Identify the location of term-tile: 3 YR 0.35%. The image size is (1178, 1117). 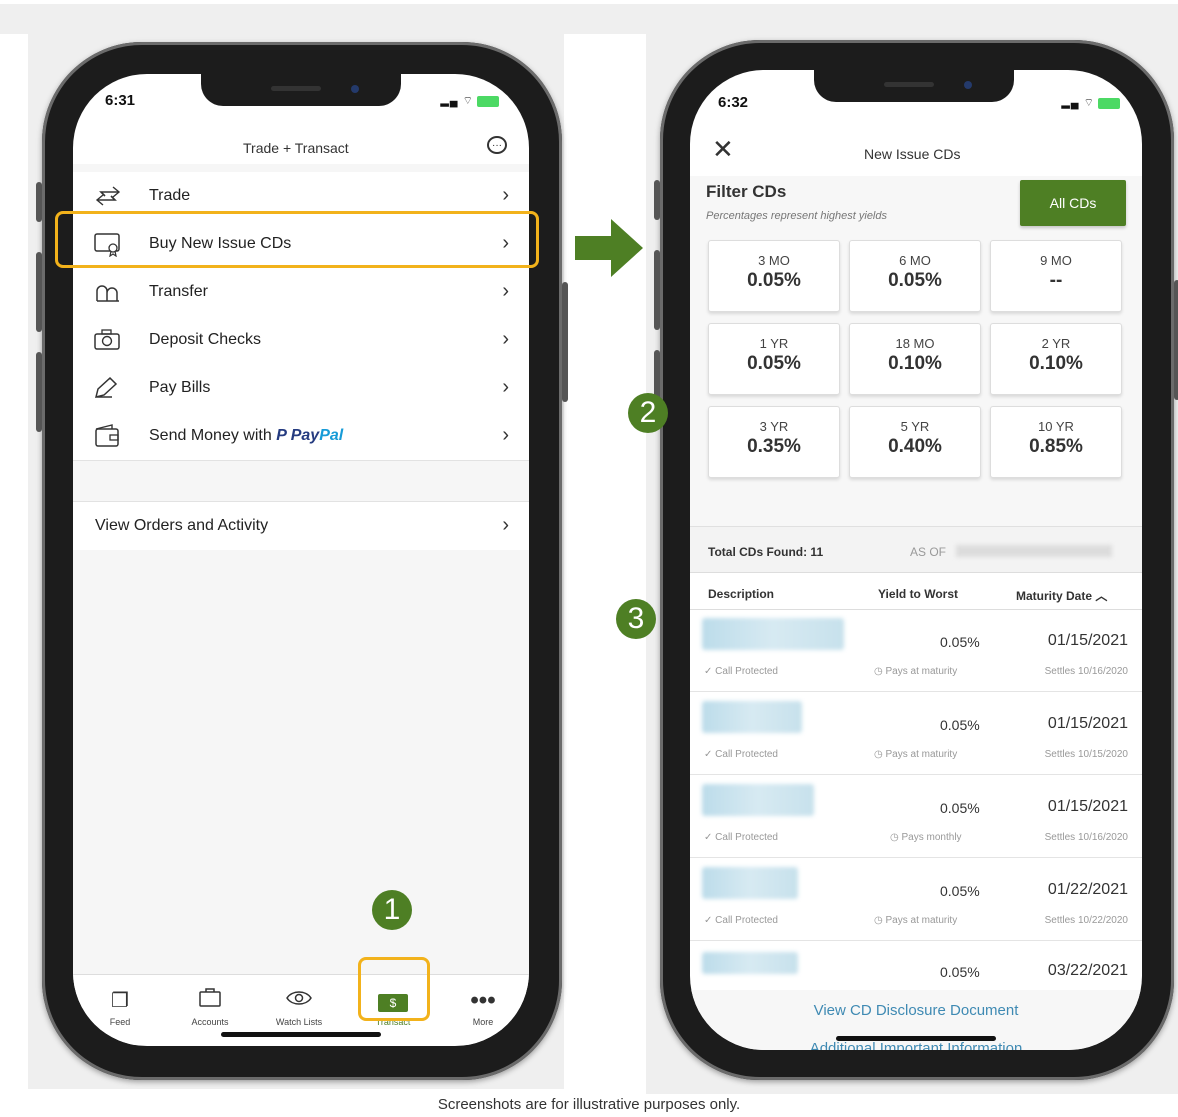
(774, 442).